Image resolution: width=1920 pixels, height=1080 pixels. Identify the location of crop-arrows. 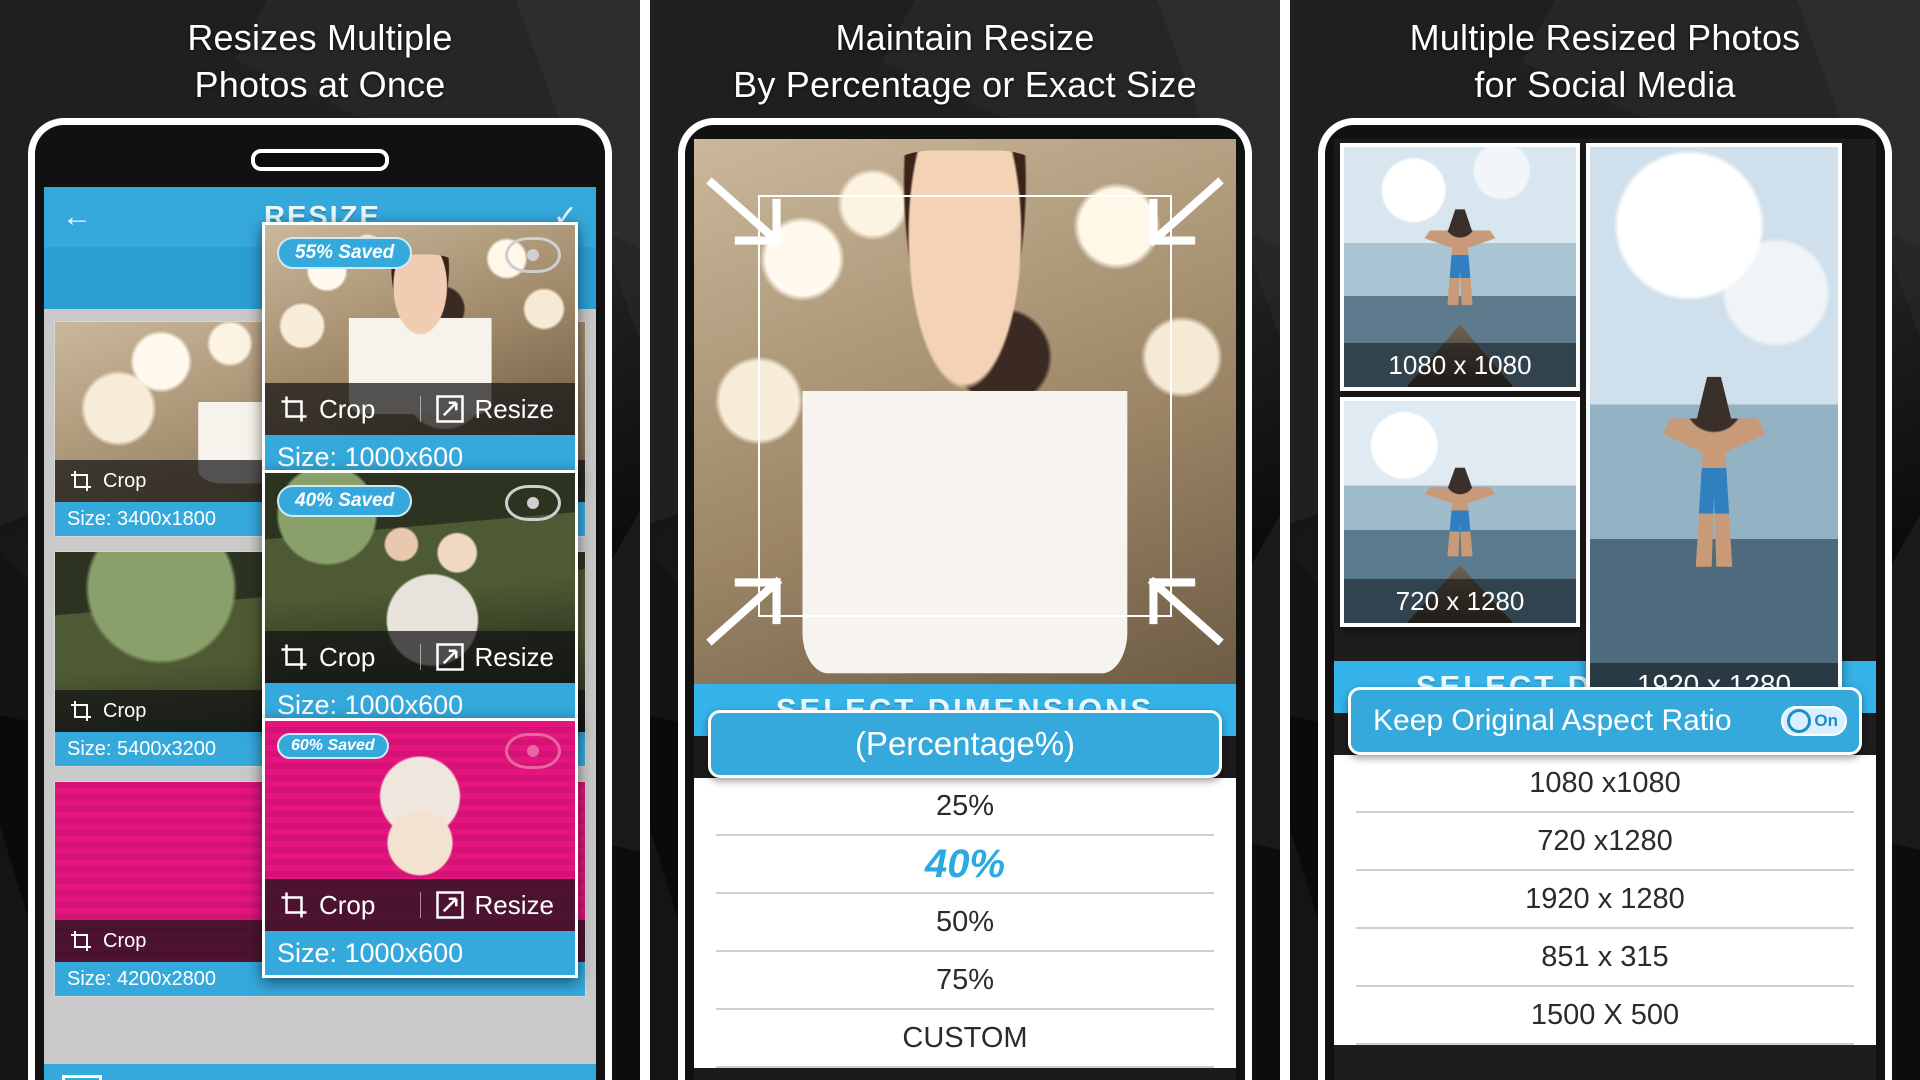
(965, 411).